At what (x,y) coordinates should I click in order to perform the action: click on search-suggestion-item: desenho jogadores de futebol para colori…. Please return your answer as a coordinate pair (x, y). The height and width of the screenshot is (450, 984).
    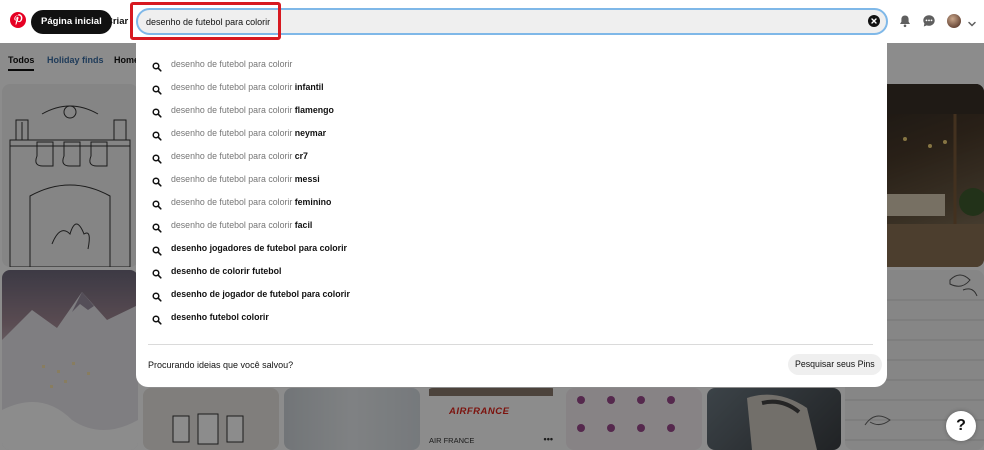
    Looking at the image, I should click on (511, 248).